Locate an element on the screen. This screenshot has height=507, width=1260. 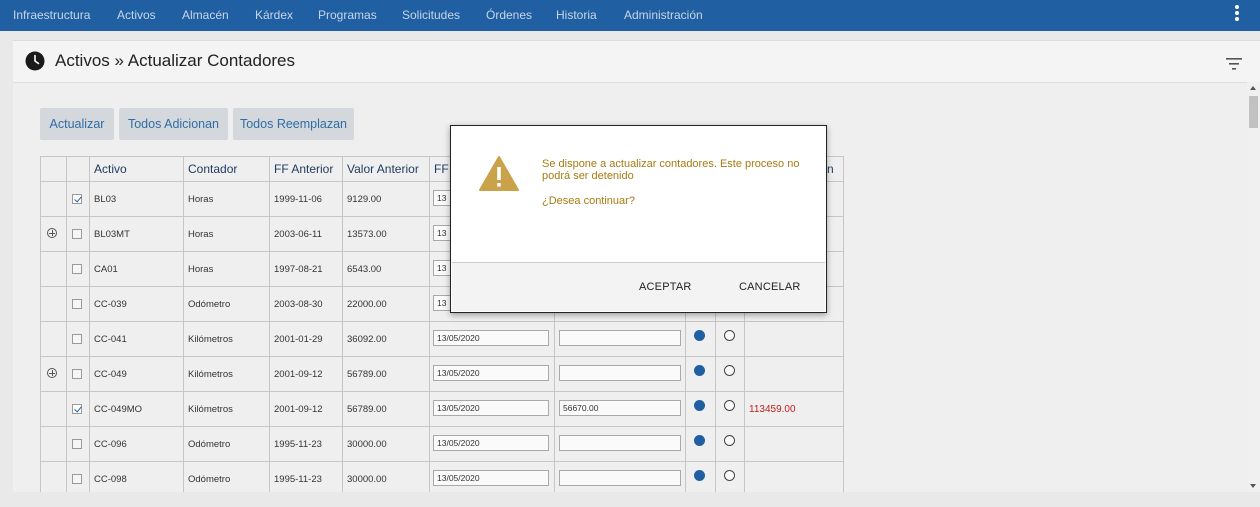
accept-button: ACEPTAR is located at coordinates (665, 287).